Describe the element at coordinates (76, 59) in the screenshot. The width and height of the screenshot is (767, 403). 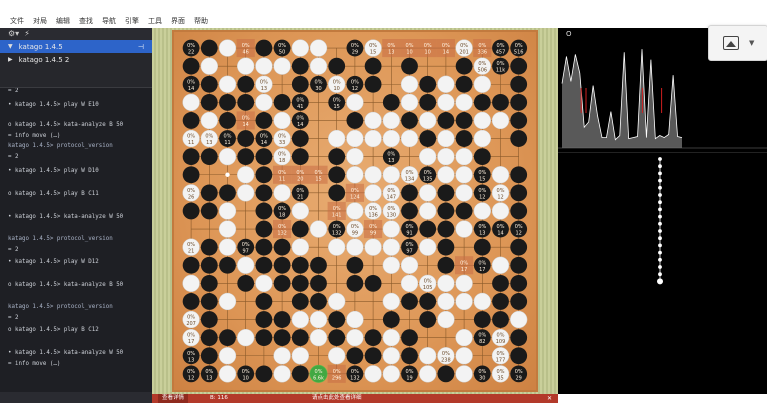
I see `engine-item-katago-2: ▶ katago 1.4.5 2` at that location.